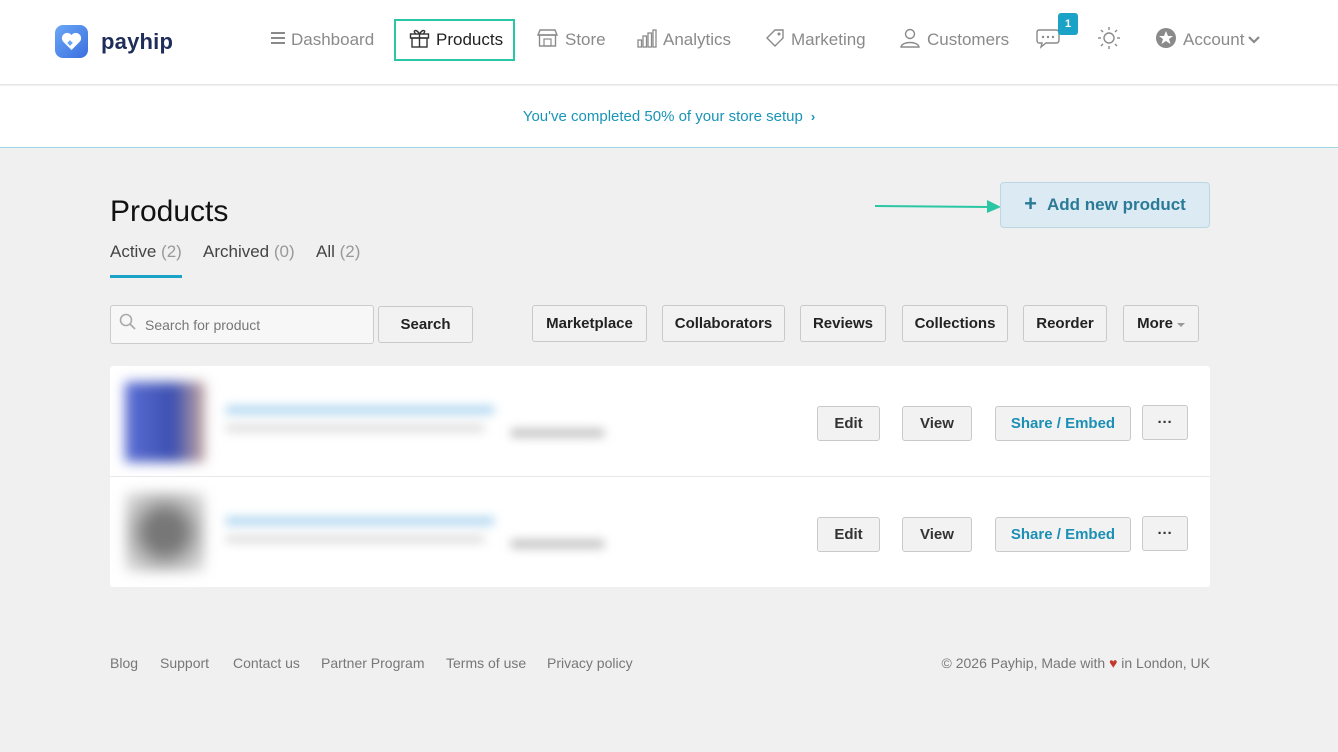 This screenshot has width=1338, height=752. I want to click on more-label: More, so click(1155, 323).